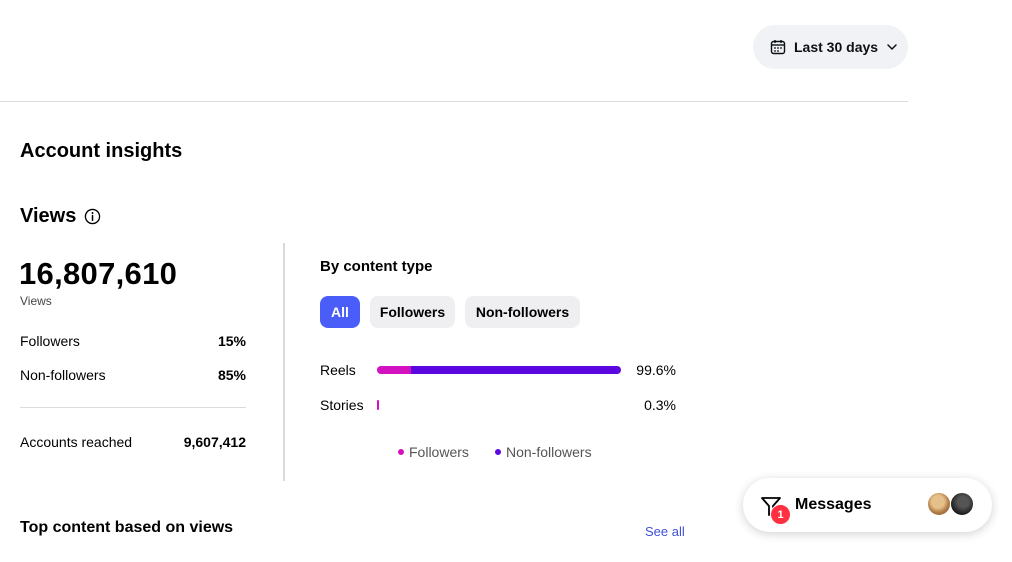 The image size is (1012, 562). I want to click on chevron-down-icon, so click(892, 47).